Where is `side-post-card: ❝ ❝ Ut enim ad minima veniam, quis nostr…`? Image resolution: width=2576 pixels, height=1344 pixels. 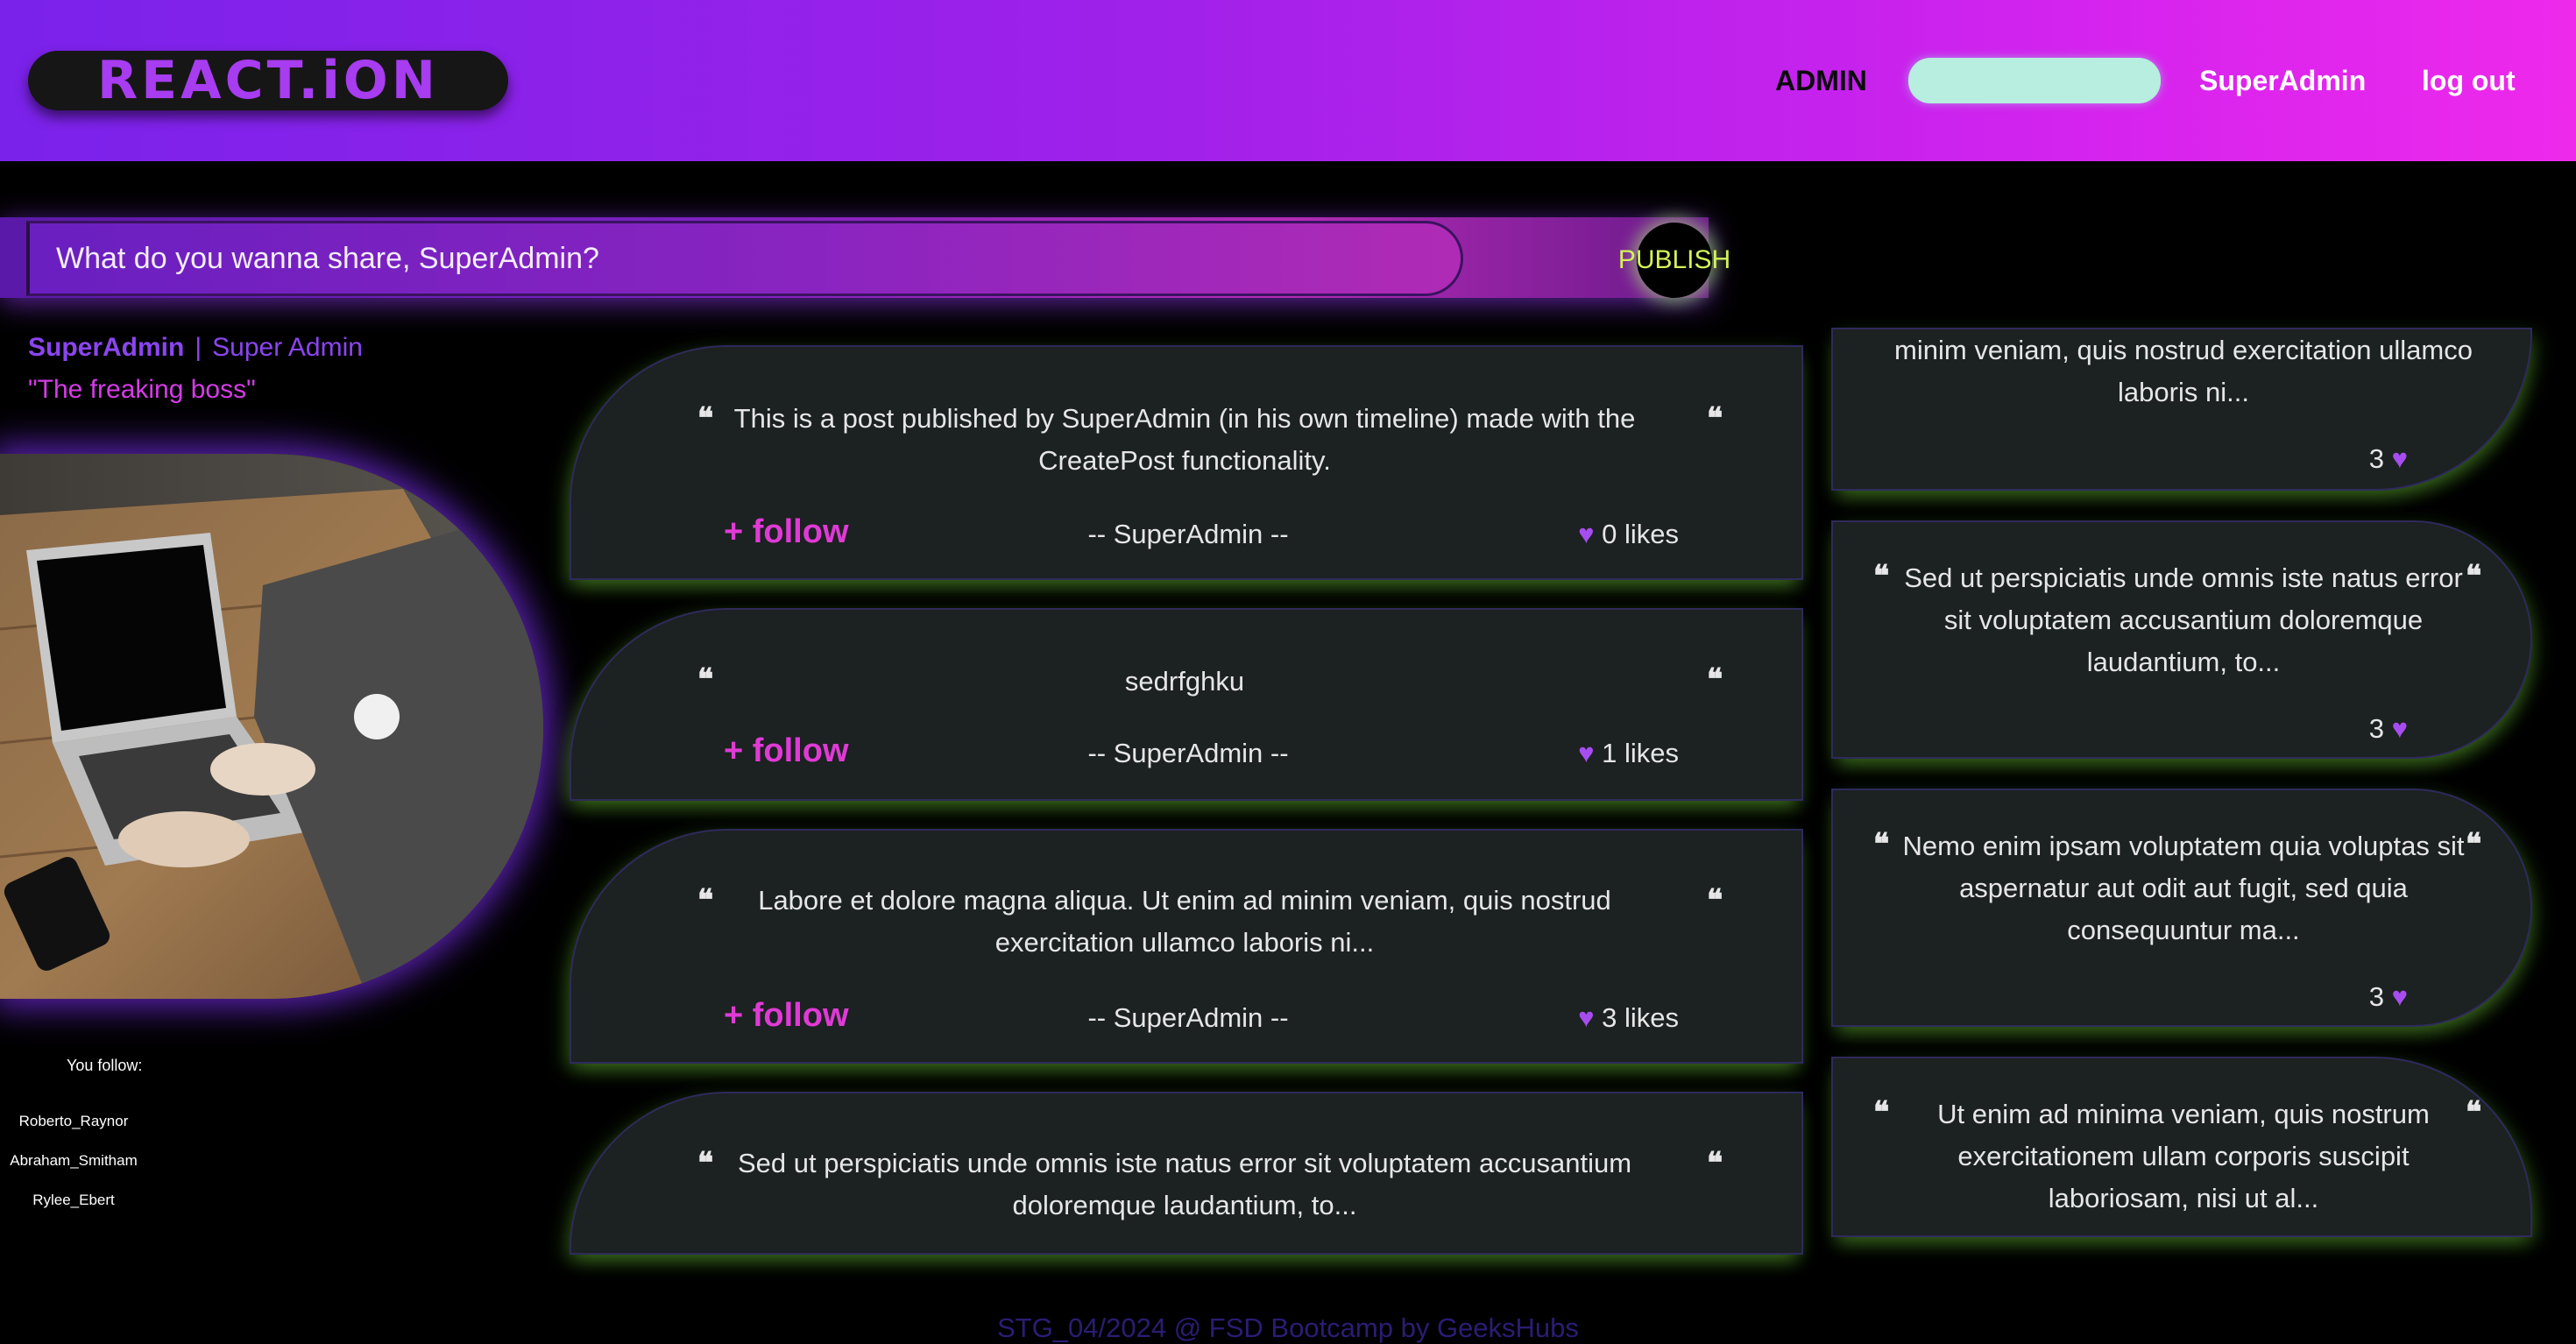
side-post-card: ❝ ❝ Ut enim ad minima veniam, quis nostr… is located at coordinates (2181, 1147).